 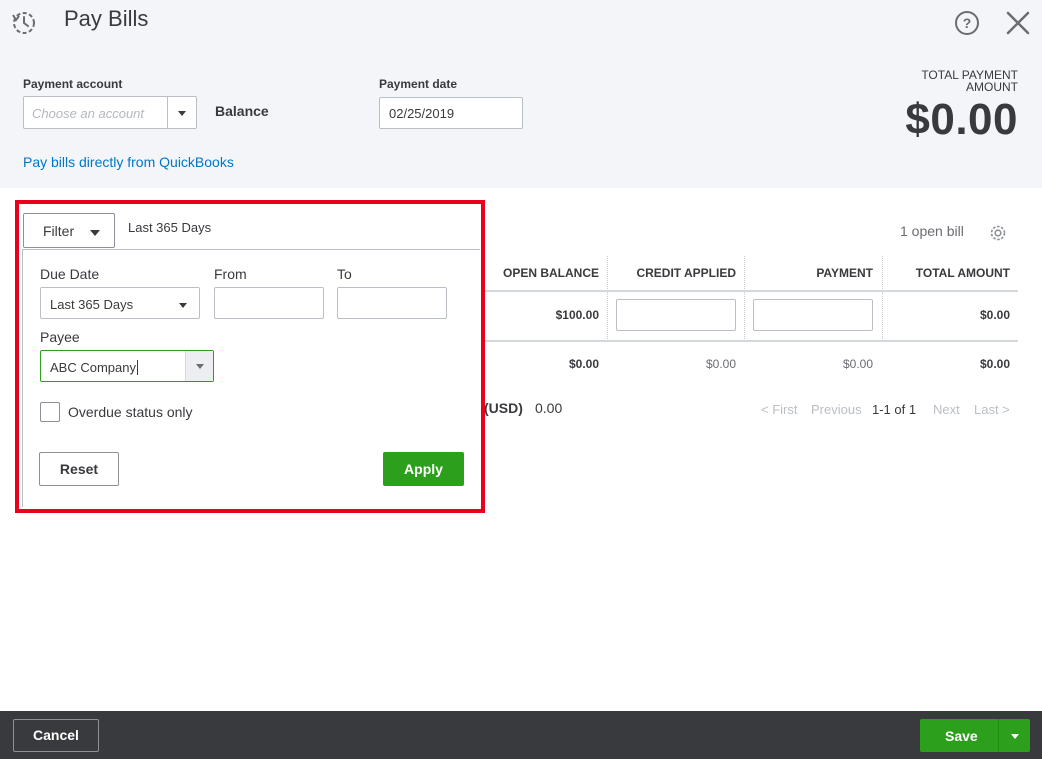 What do you see at coordinates (810, 273) in the screenshot?
I see `col-payment: PAYMENT` at bounding box center [810, 273].